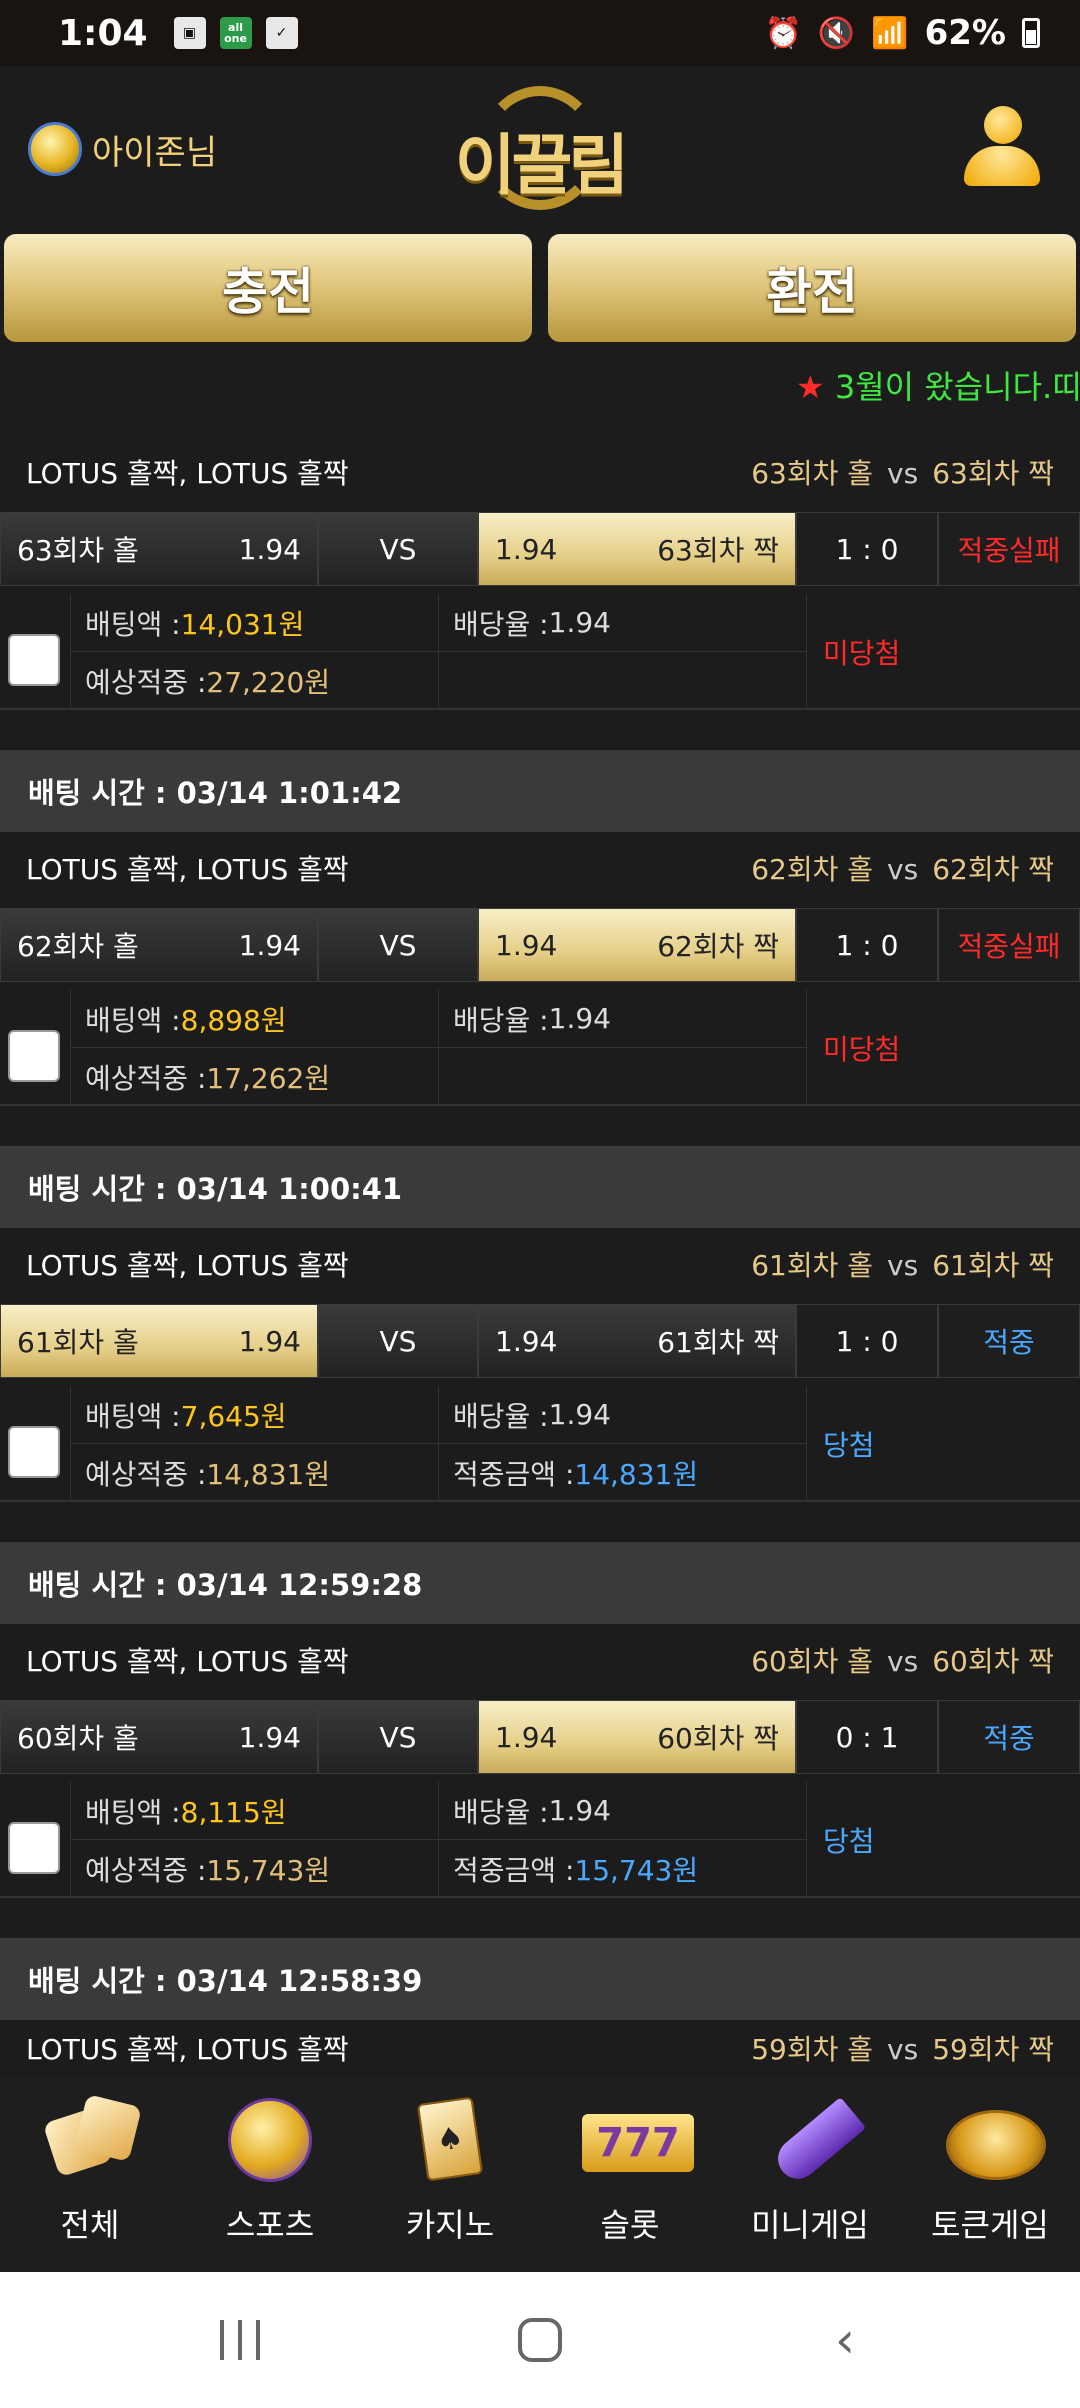  I want to click on game-line: LOTUS 홀짝, LOTUS 홀짝 62회차 홀 vs 62회차 짝, so click(540, 868).